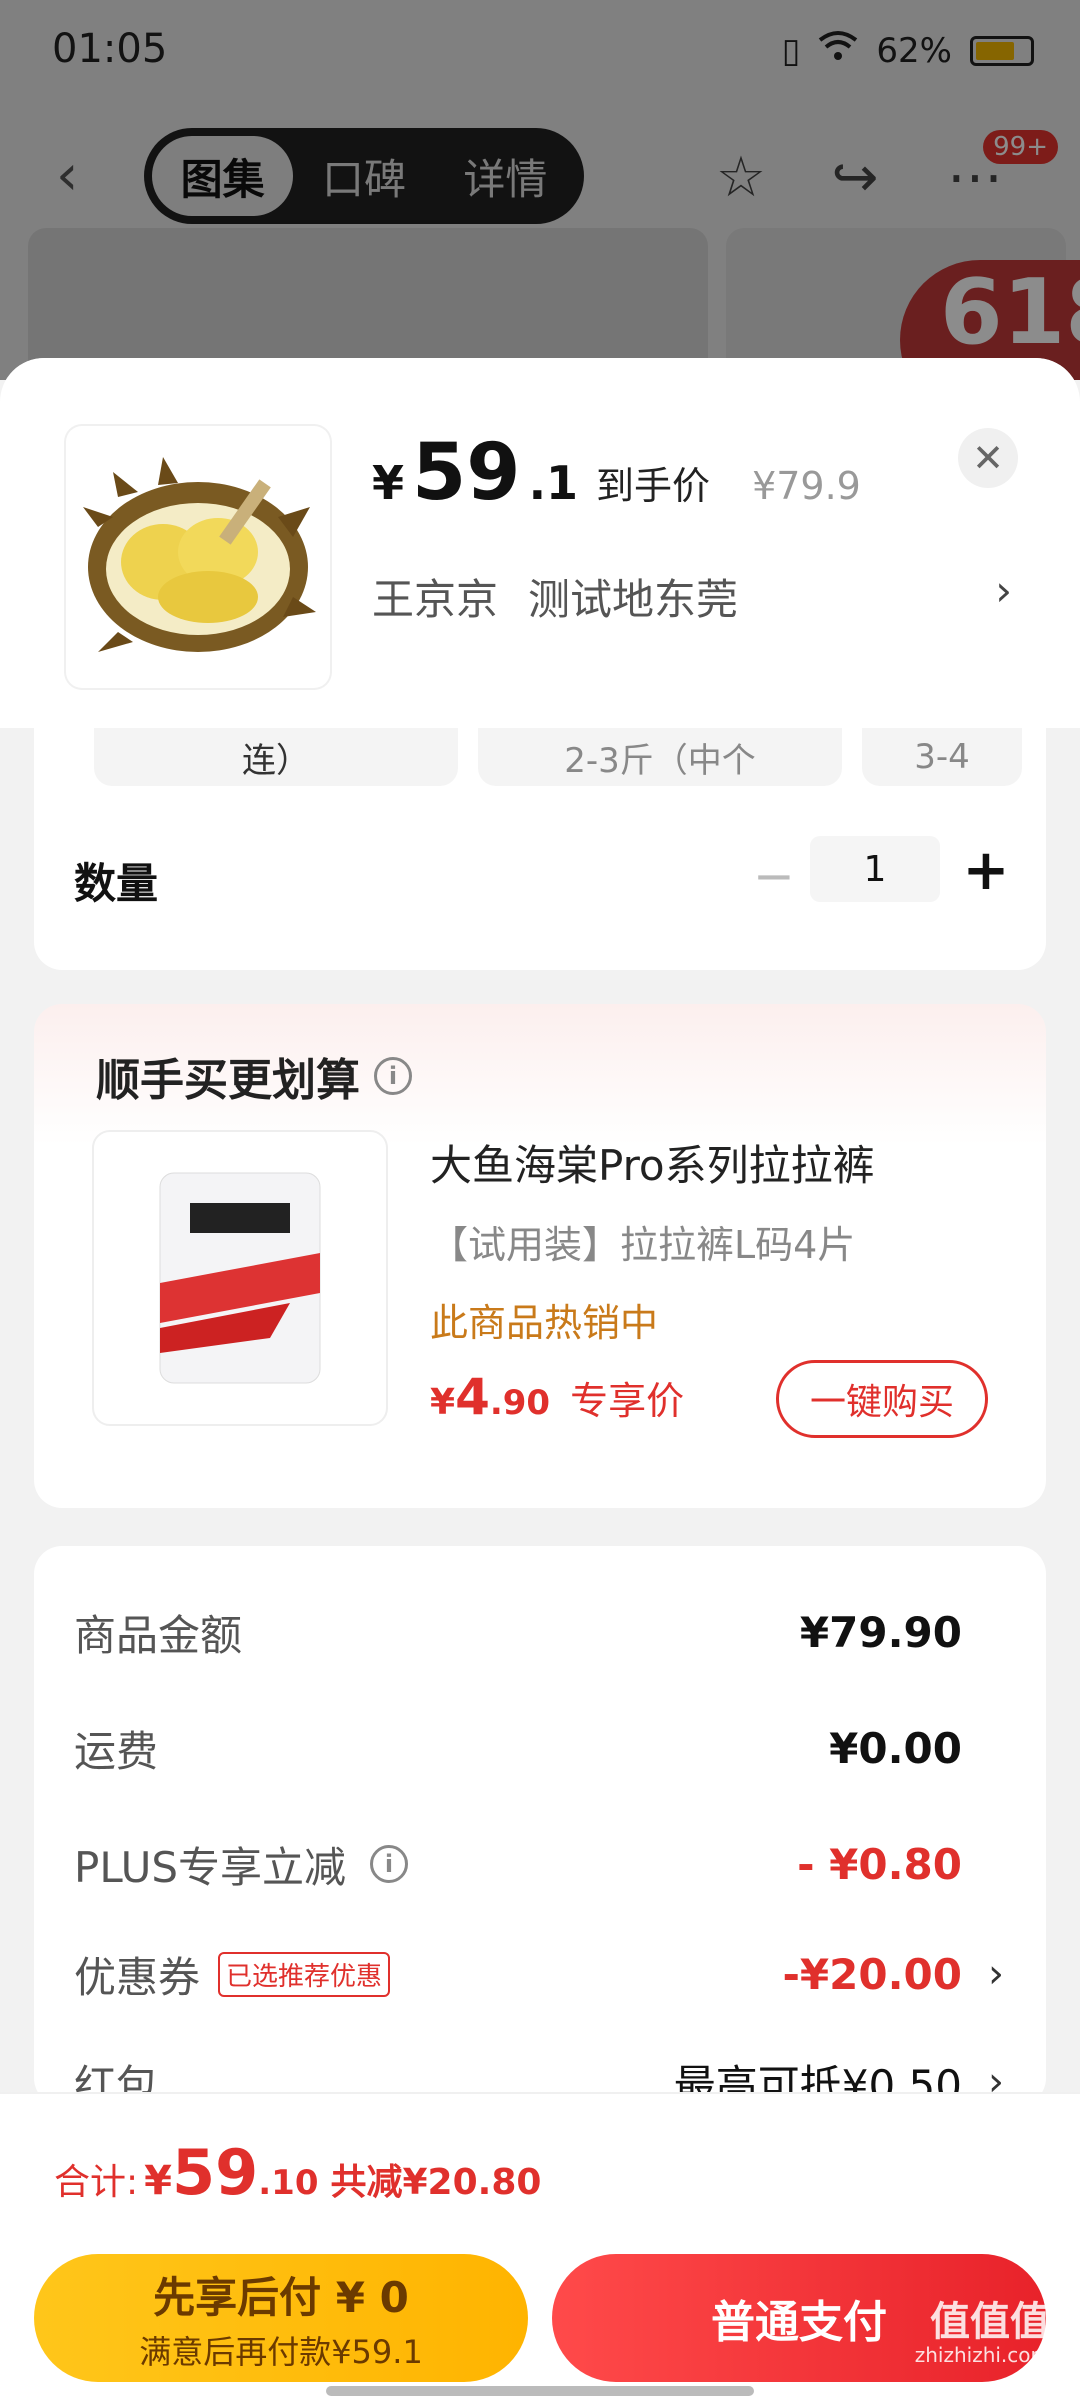 This screenshot has width=1080, height=2400. Describe the element at coordinates (872, 1974) in the screenshot. I see `summary-value: -¥20.00` at that location.